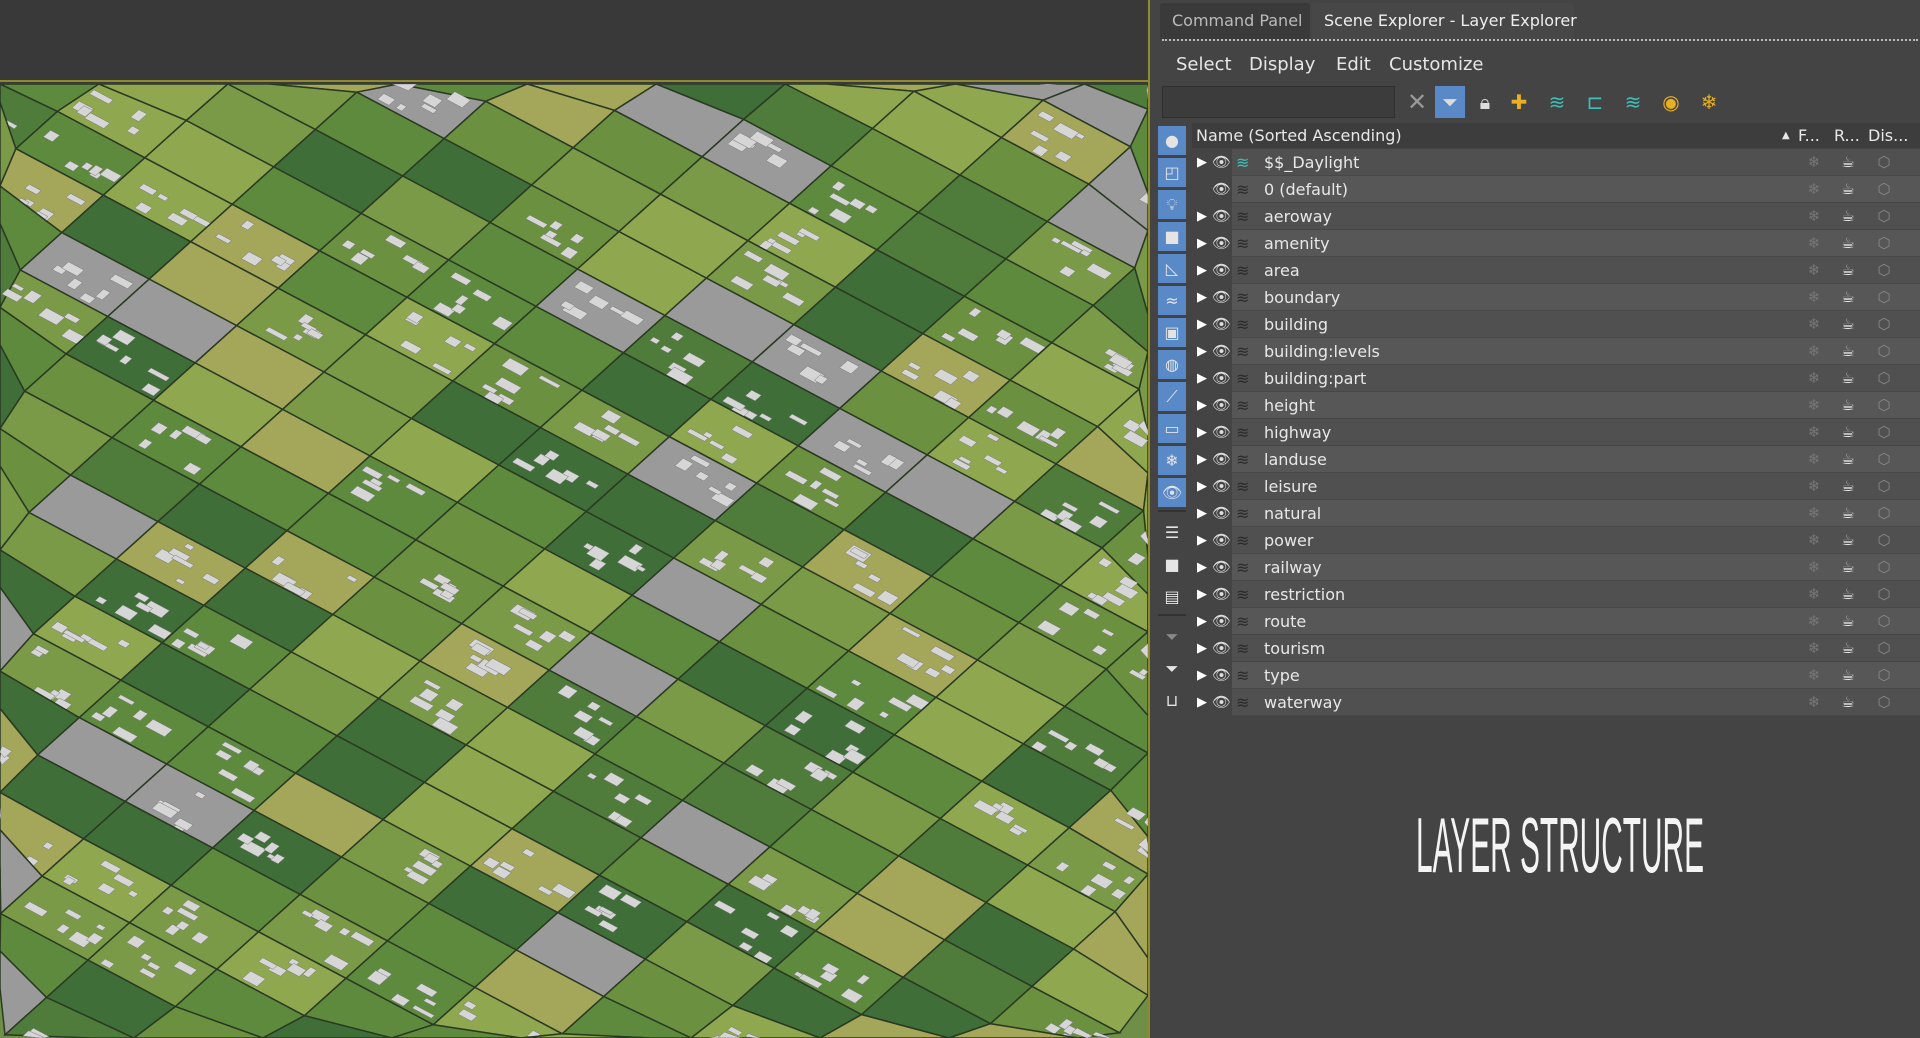  What do you see at coordinates (1556, 621) in the screenshot?
I see `layer-row: ▶ 👁︎ ≋ route ❄ ☕︎ ⬡` at bounding box center [1556, 621].